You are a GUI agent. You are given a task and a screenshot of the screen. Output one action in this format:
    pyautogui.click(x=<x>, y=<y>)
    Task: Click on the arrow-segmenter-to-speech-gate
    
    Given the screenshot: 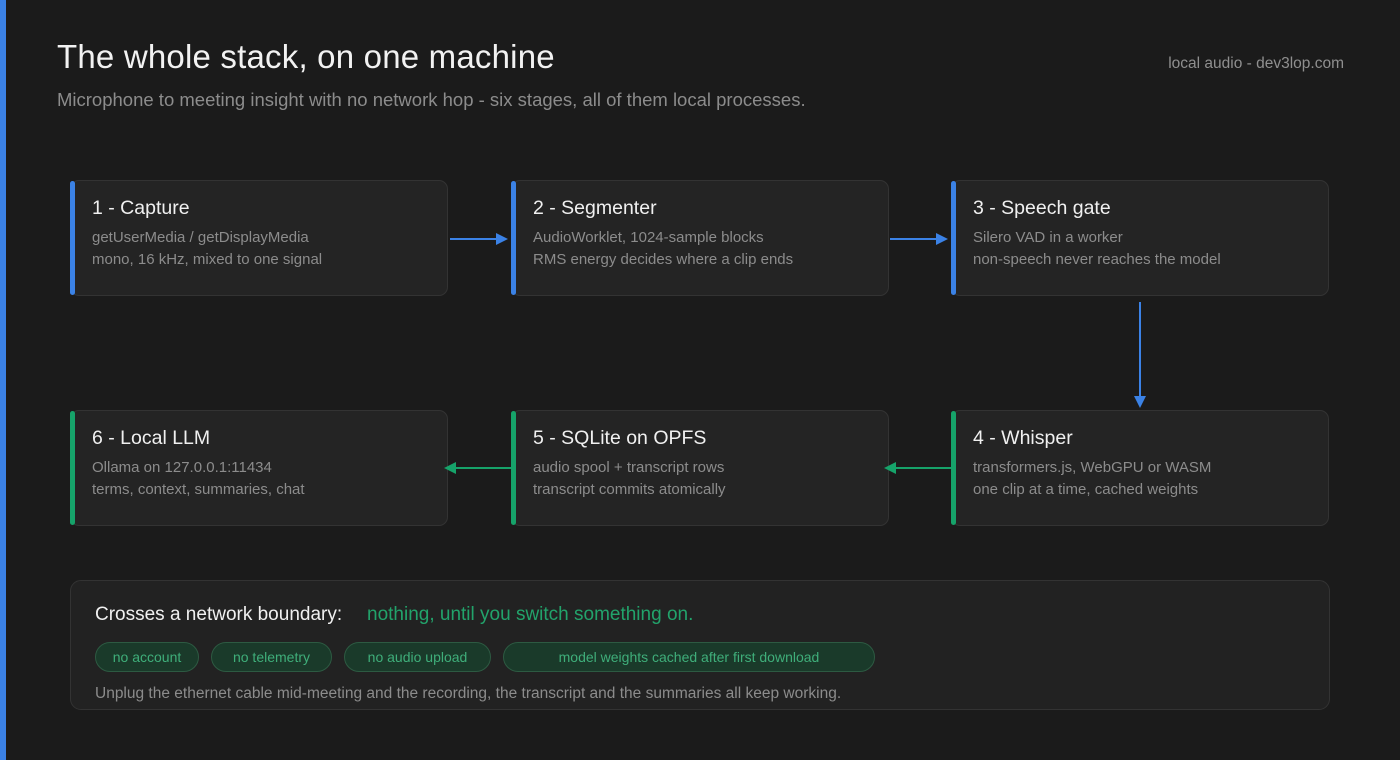 What is the action you would take?
    pyautogui.click(x=919, y=239)
    